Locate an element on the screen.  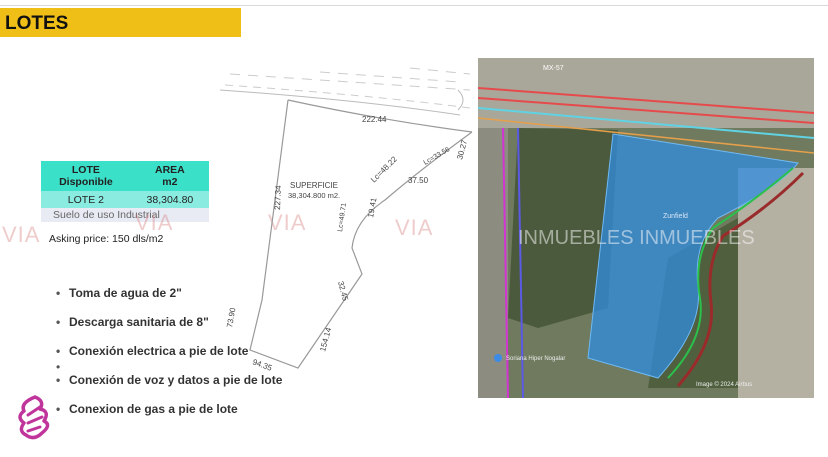
cell-area: 38,304.80 is located at coordinates (169, 199).